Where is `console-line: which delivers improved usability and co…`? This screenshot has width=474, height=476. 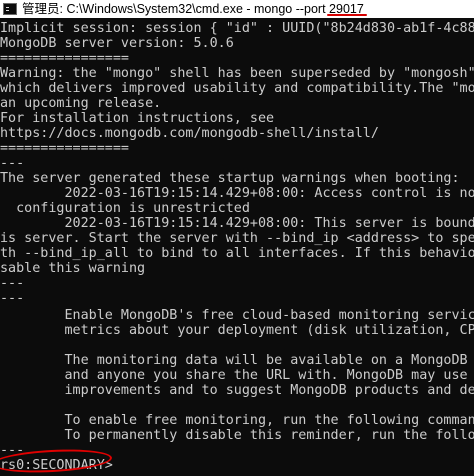
console-line: which delivers improved usability and co… is located at coordinates (237, 88).